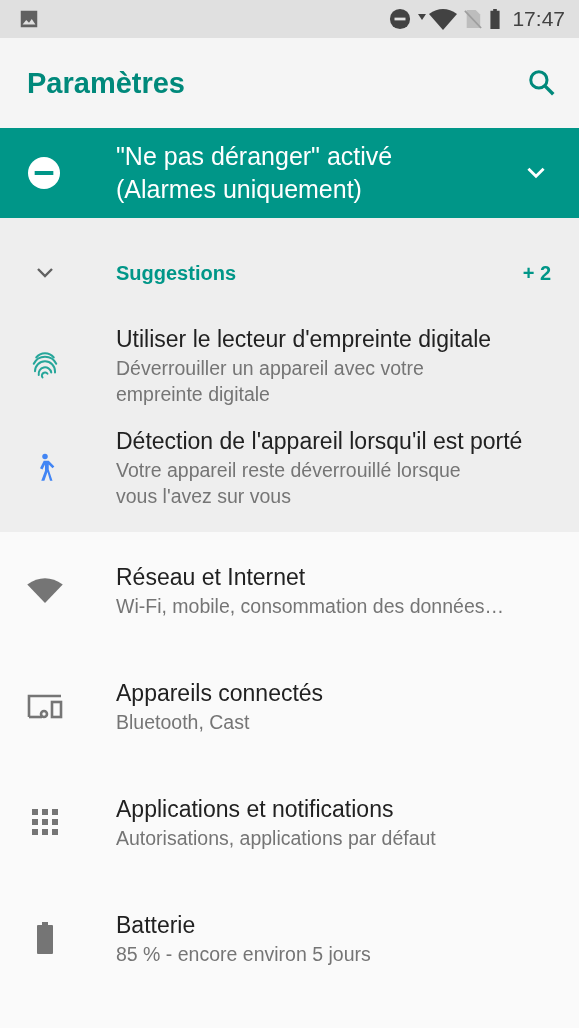 The width and height of the screenshot is (579, 1028). Describe the element at coordinates (176, 273) in the screenshot. I see `section-header: Suggestions` at that location.